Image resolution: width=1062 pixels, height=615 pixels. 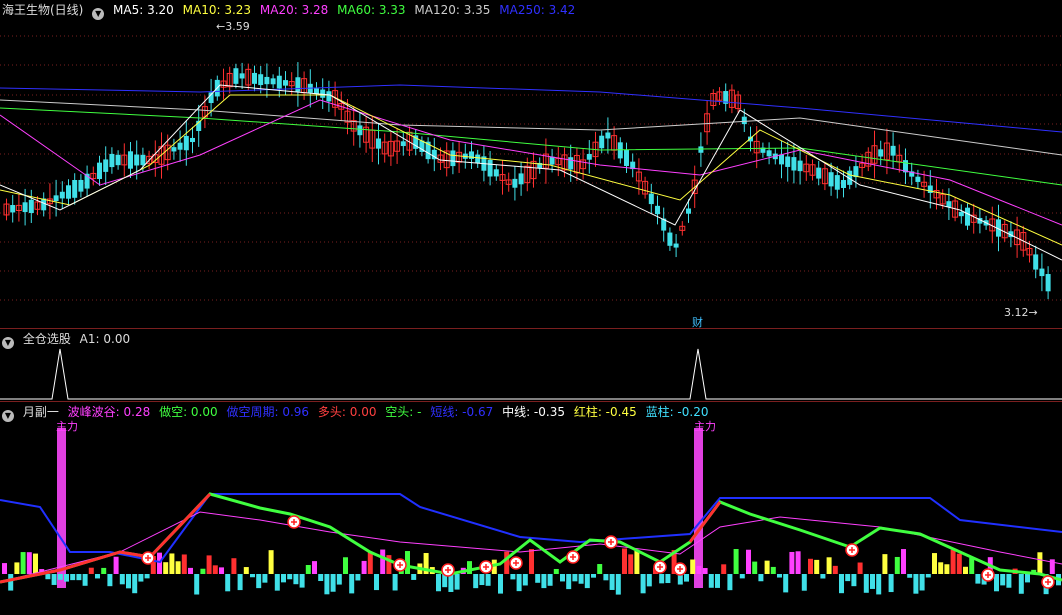 I want to click on sub-item-short: 做空: 0.00, so click(x=188, y=412).